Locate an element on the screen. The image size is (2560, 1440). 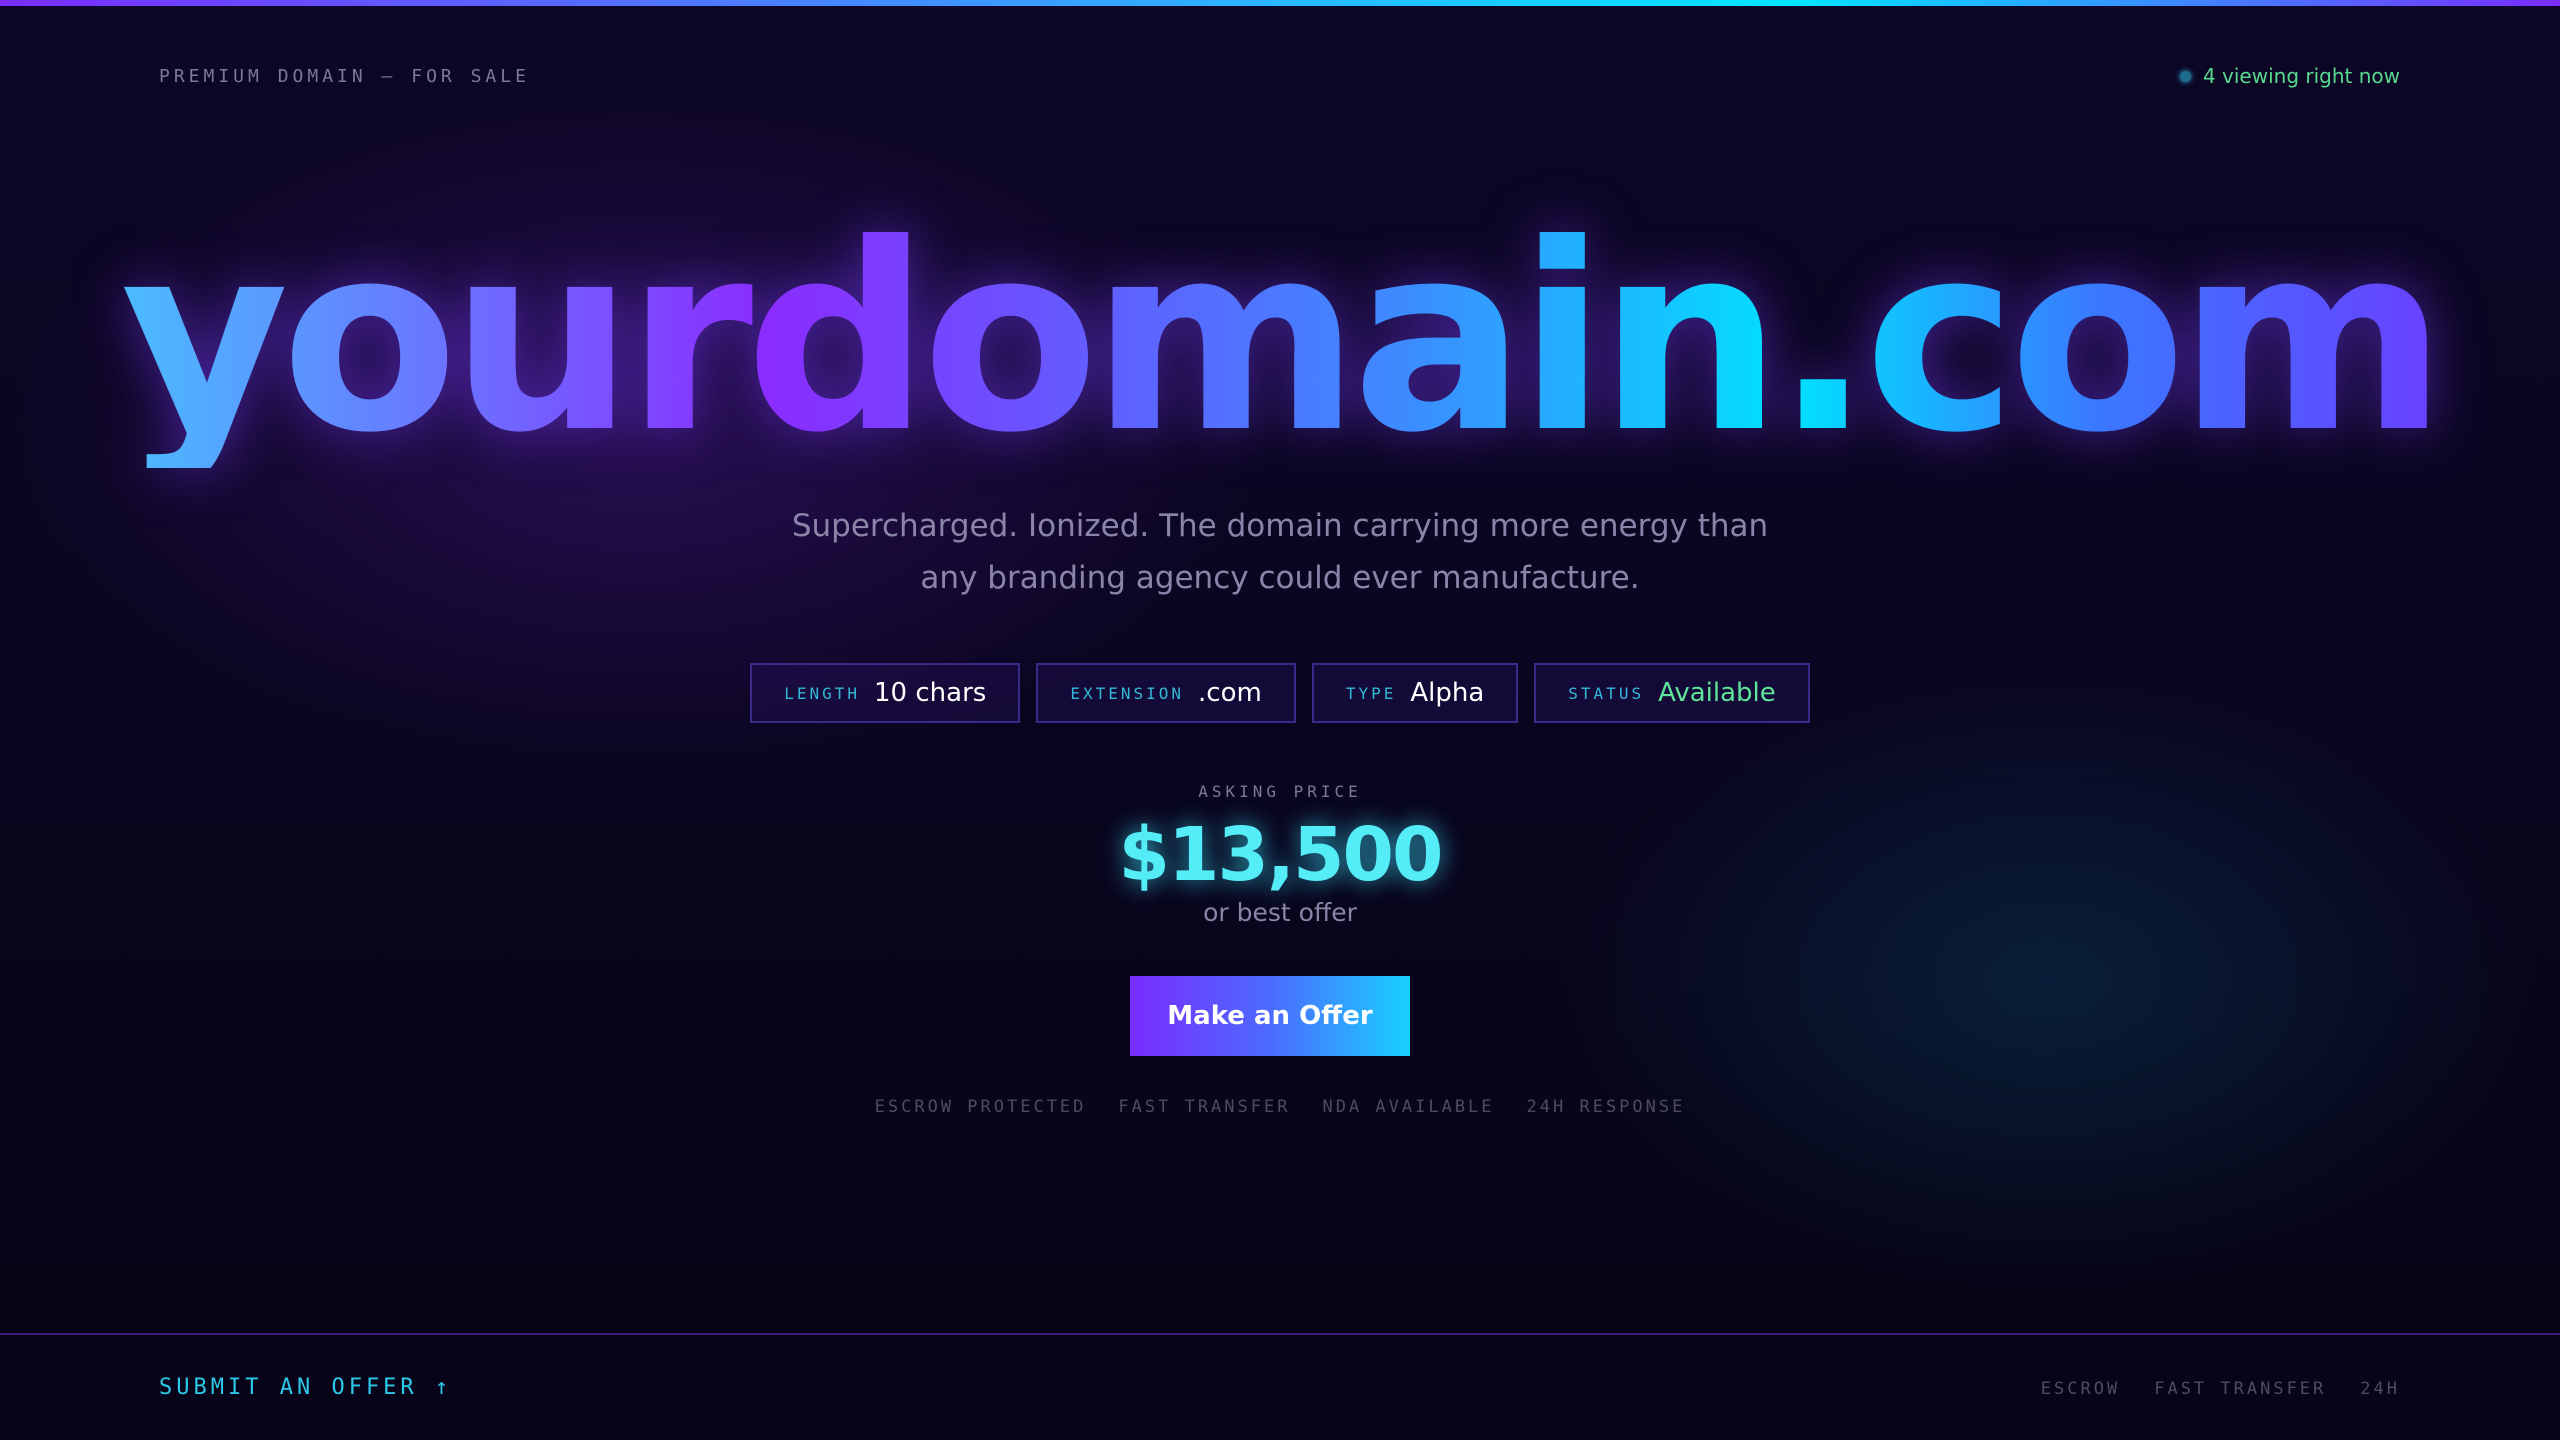
chip-status: STATUS Available is located at coordinates (1672, 693).